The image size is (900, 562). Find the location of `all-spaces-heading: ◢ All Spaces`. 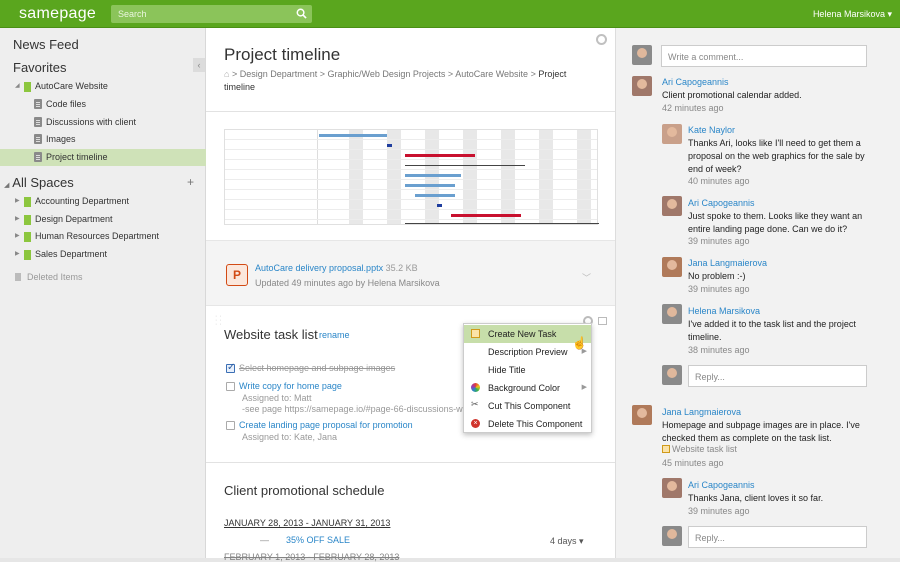

all-spaces-heading: ◢ All Spaces is located at coordinates (39, 182).